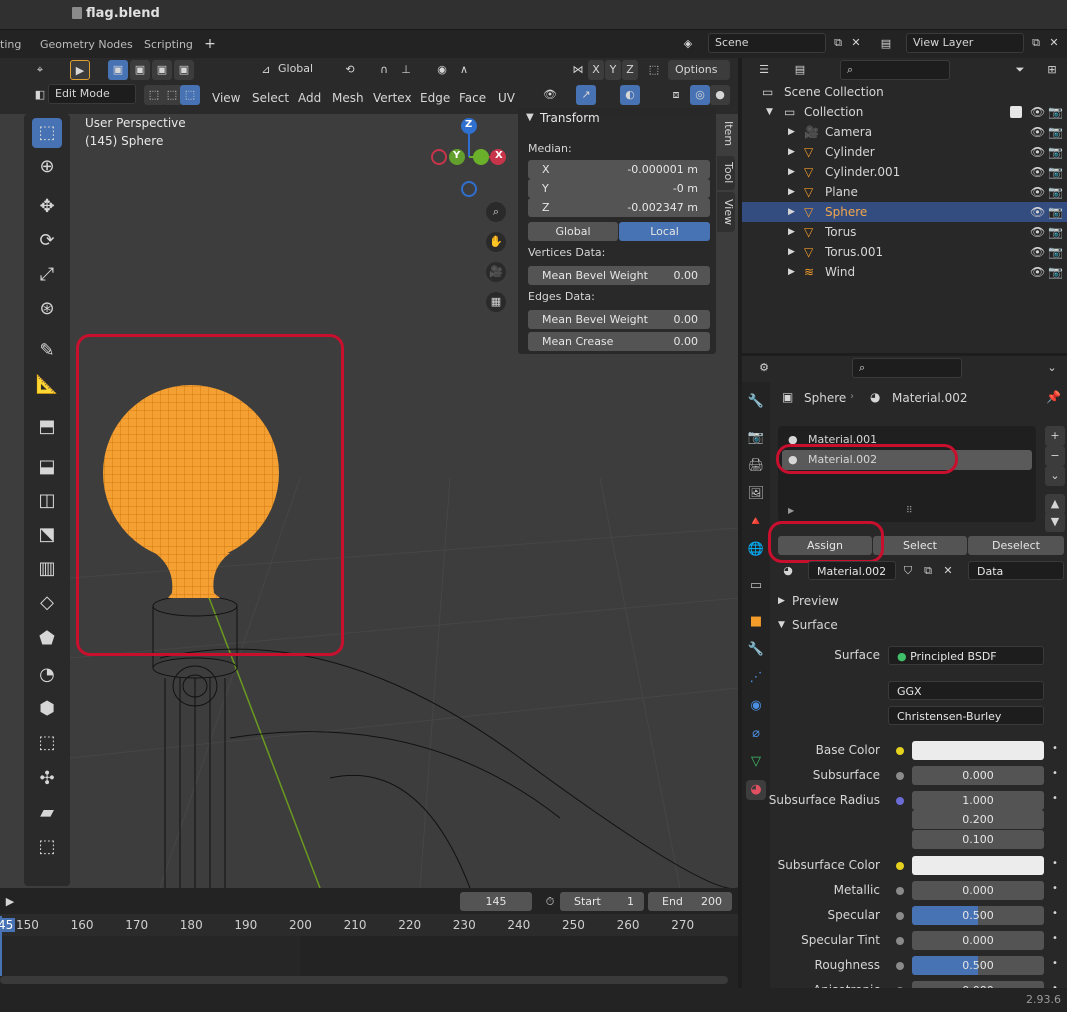 This screenshot has height=1012, width=1067. Describe the element at coordinates (47, 351) in the screenshot. I see `annotate-tool-icon: ✎` at that location.